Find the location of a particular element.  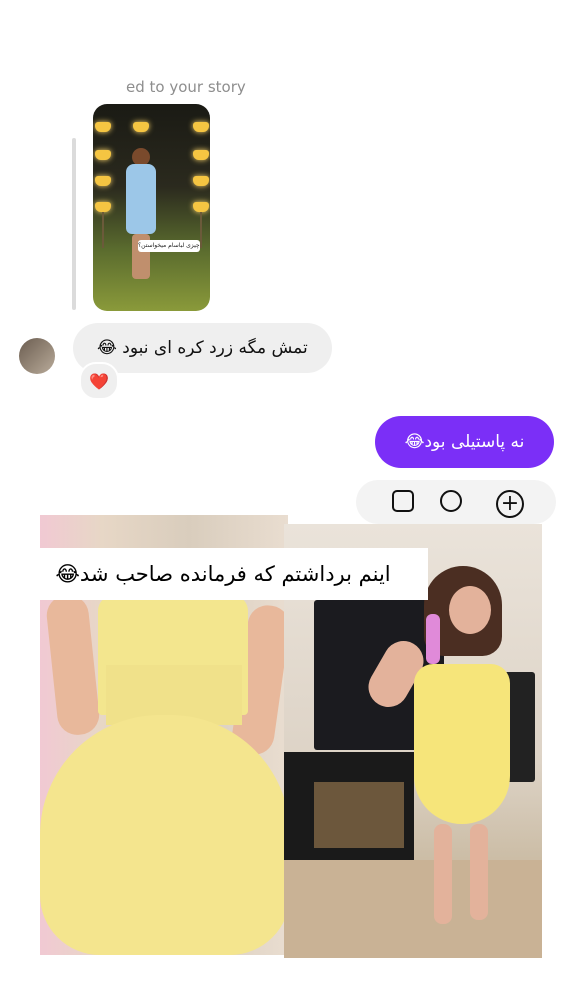

story-thumbnail: کی چه چیزی لباسام میخواستن؟! is located at coordinates (151, 207).